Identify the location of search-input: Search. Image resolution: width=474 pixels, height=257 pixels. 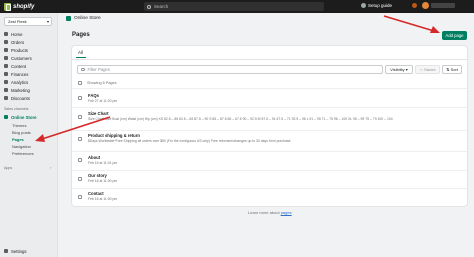
(234, 6).